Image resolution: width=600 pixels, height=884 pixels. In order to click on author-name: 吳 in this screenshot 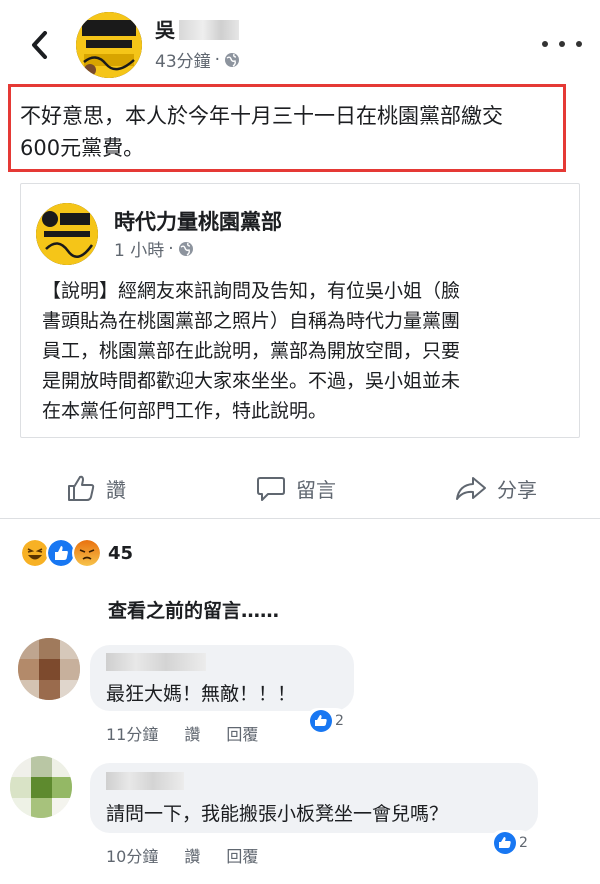, I will do `click(197, 28)`.